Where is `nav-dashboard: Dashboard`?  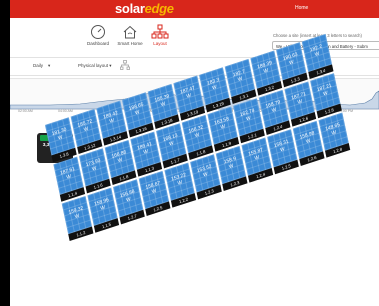 nav-dashboard: Dashboard is located at coordinates (98, 35).